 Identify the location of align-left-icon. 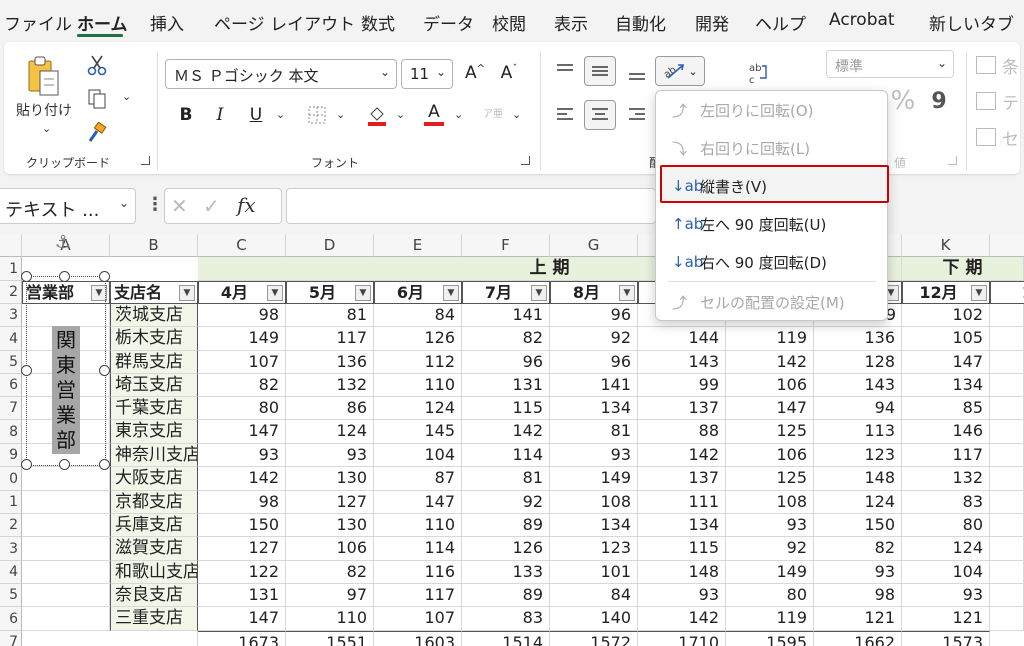
(565, 115).